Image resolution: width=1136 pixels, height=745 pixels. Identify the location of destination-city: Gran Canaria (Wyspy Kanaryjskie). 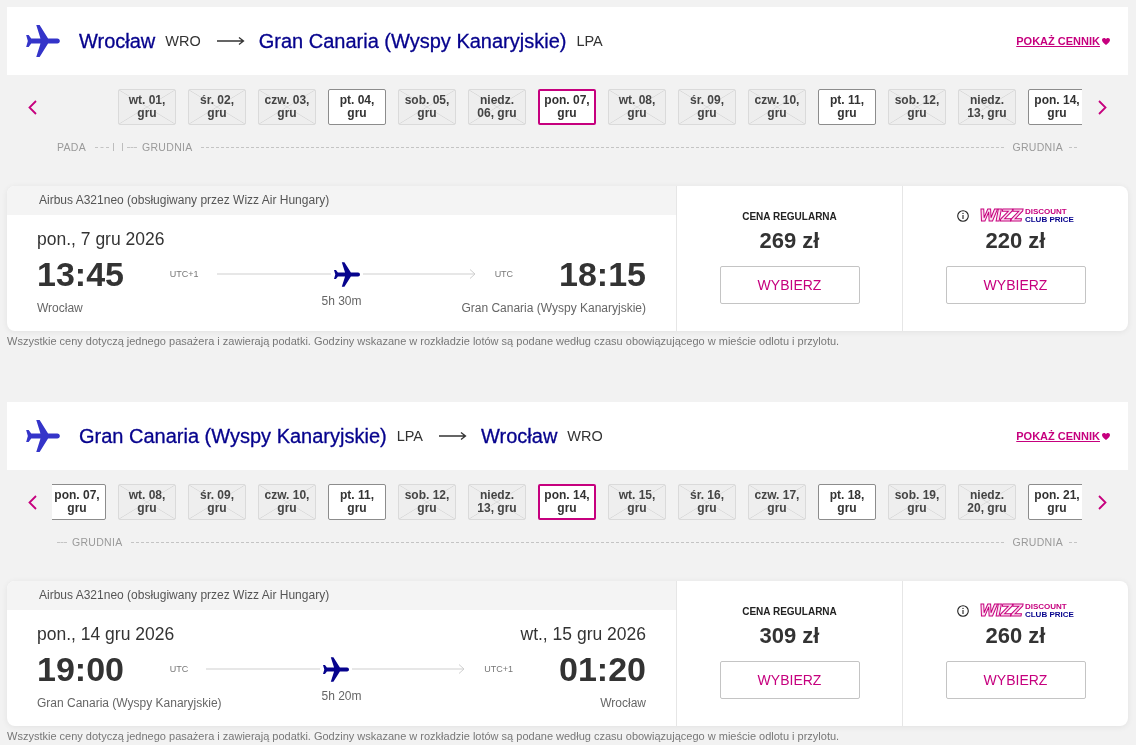
(412, 41).